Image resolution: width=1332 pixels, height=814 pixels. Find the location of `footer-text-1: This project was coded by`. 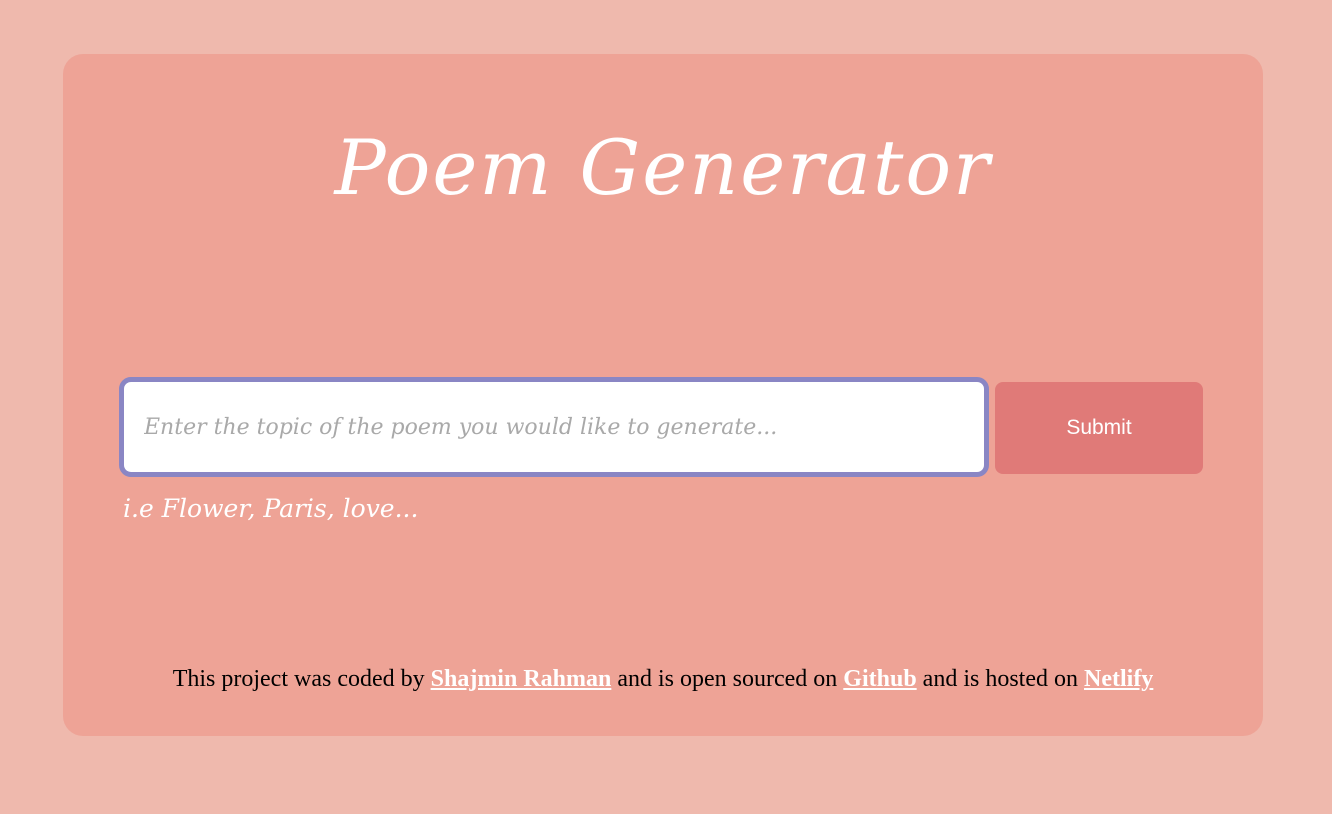

footer-text-1: This project was coded by is located at coordinates (301, 679).